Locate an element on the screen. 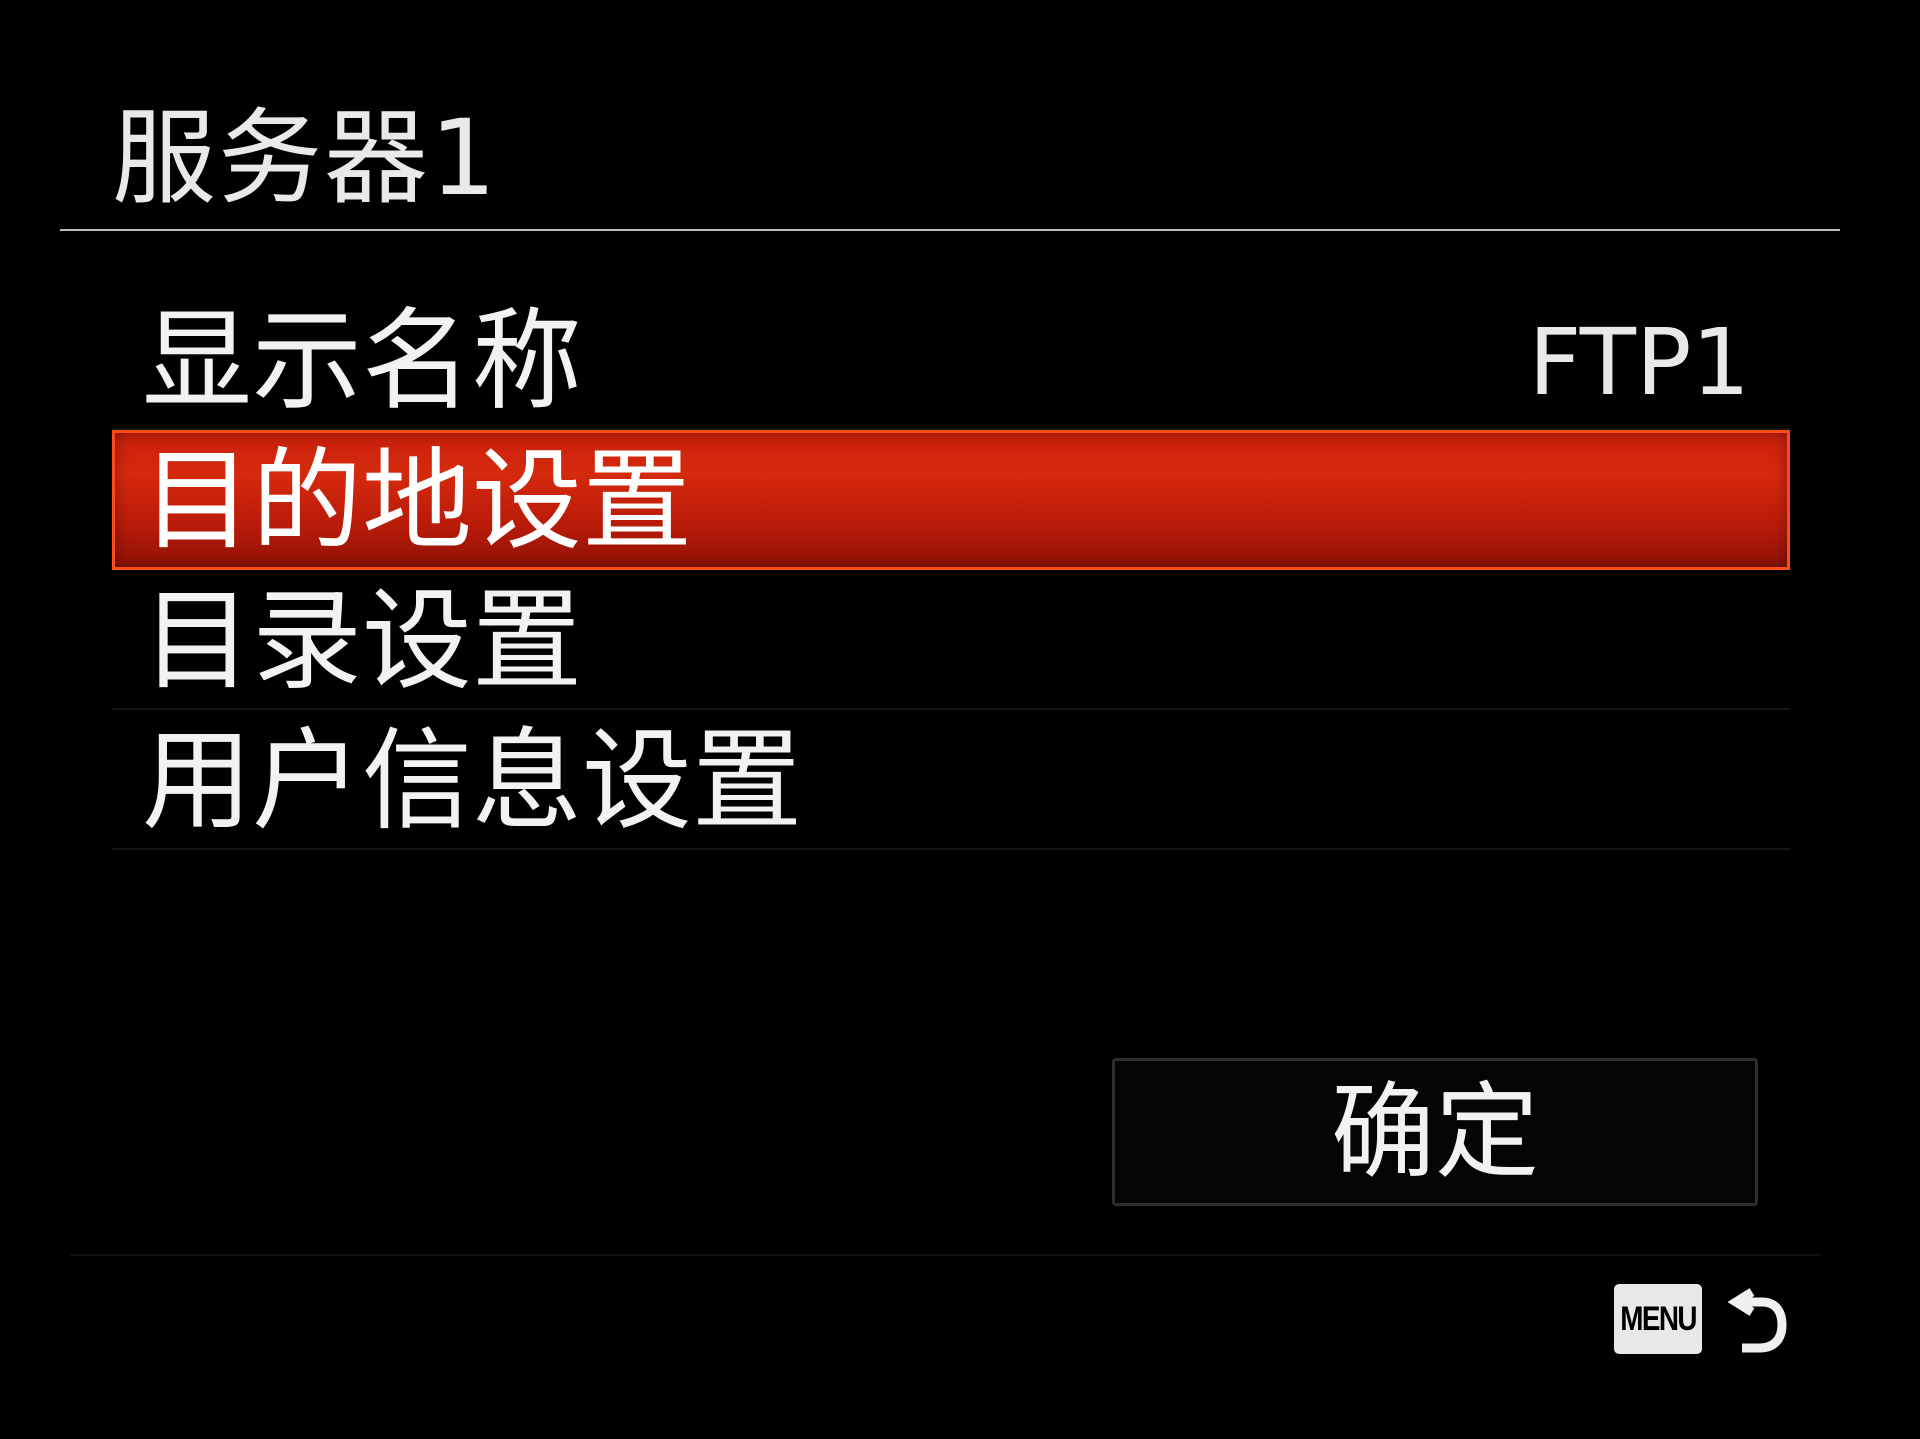  menu-key-label: MENU is located at coordinates (1658, 1318).